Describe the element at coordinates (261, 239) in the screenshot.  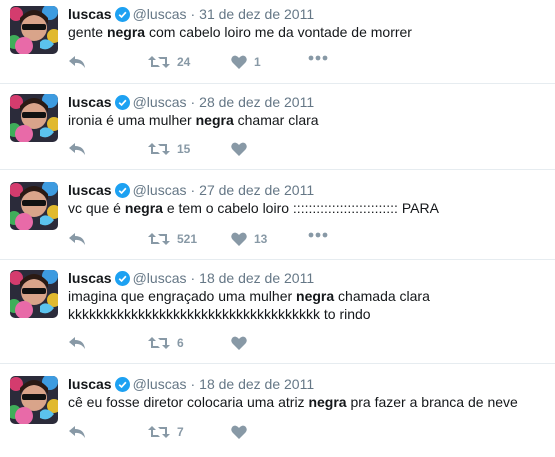
I see `like-count: 13` at that location.